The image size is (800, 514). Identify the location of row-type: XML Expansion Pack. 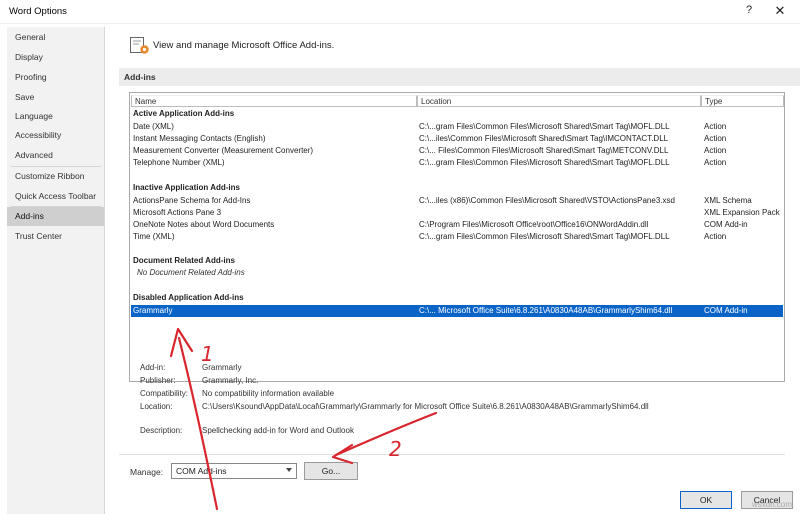
(742, 212).